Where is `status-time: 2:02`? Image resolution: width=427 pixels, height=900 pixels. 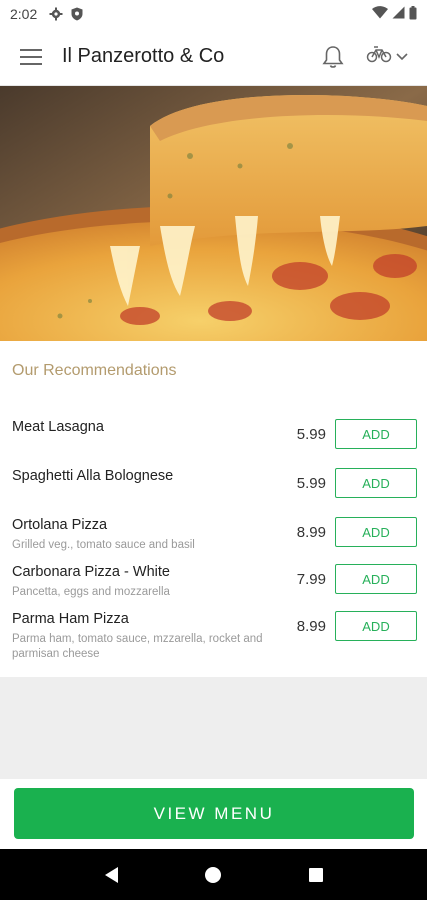 status-time: 2:02 is located at coordinates (24, 14).